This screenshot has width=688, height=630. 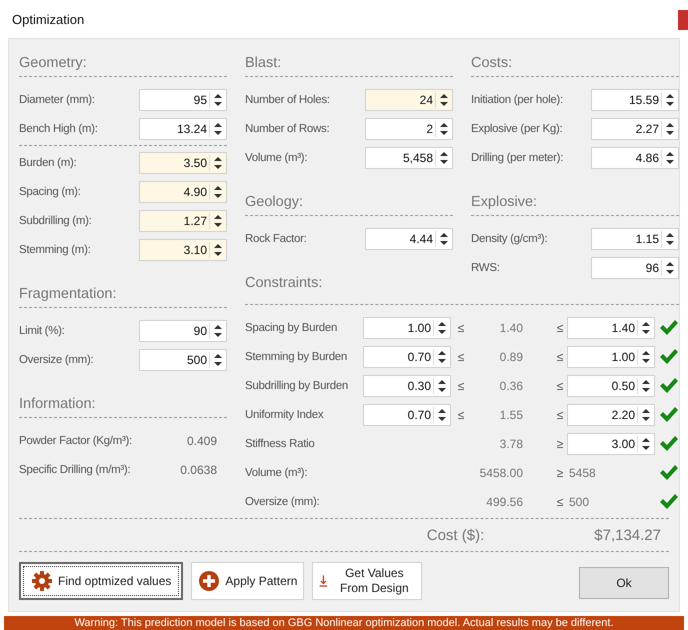 I want to click on action-button: Find optmized values, so click(x=101, y=581).